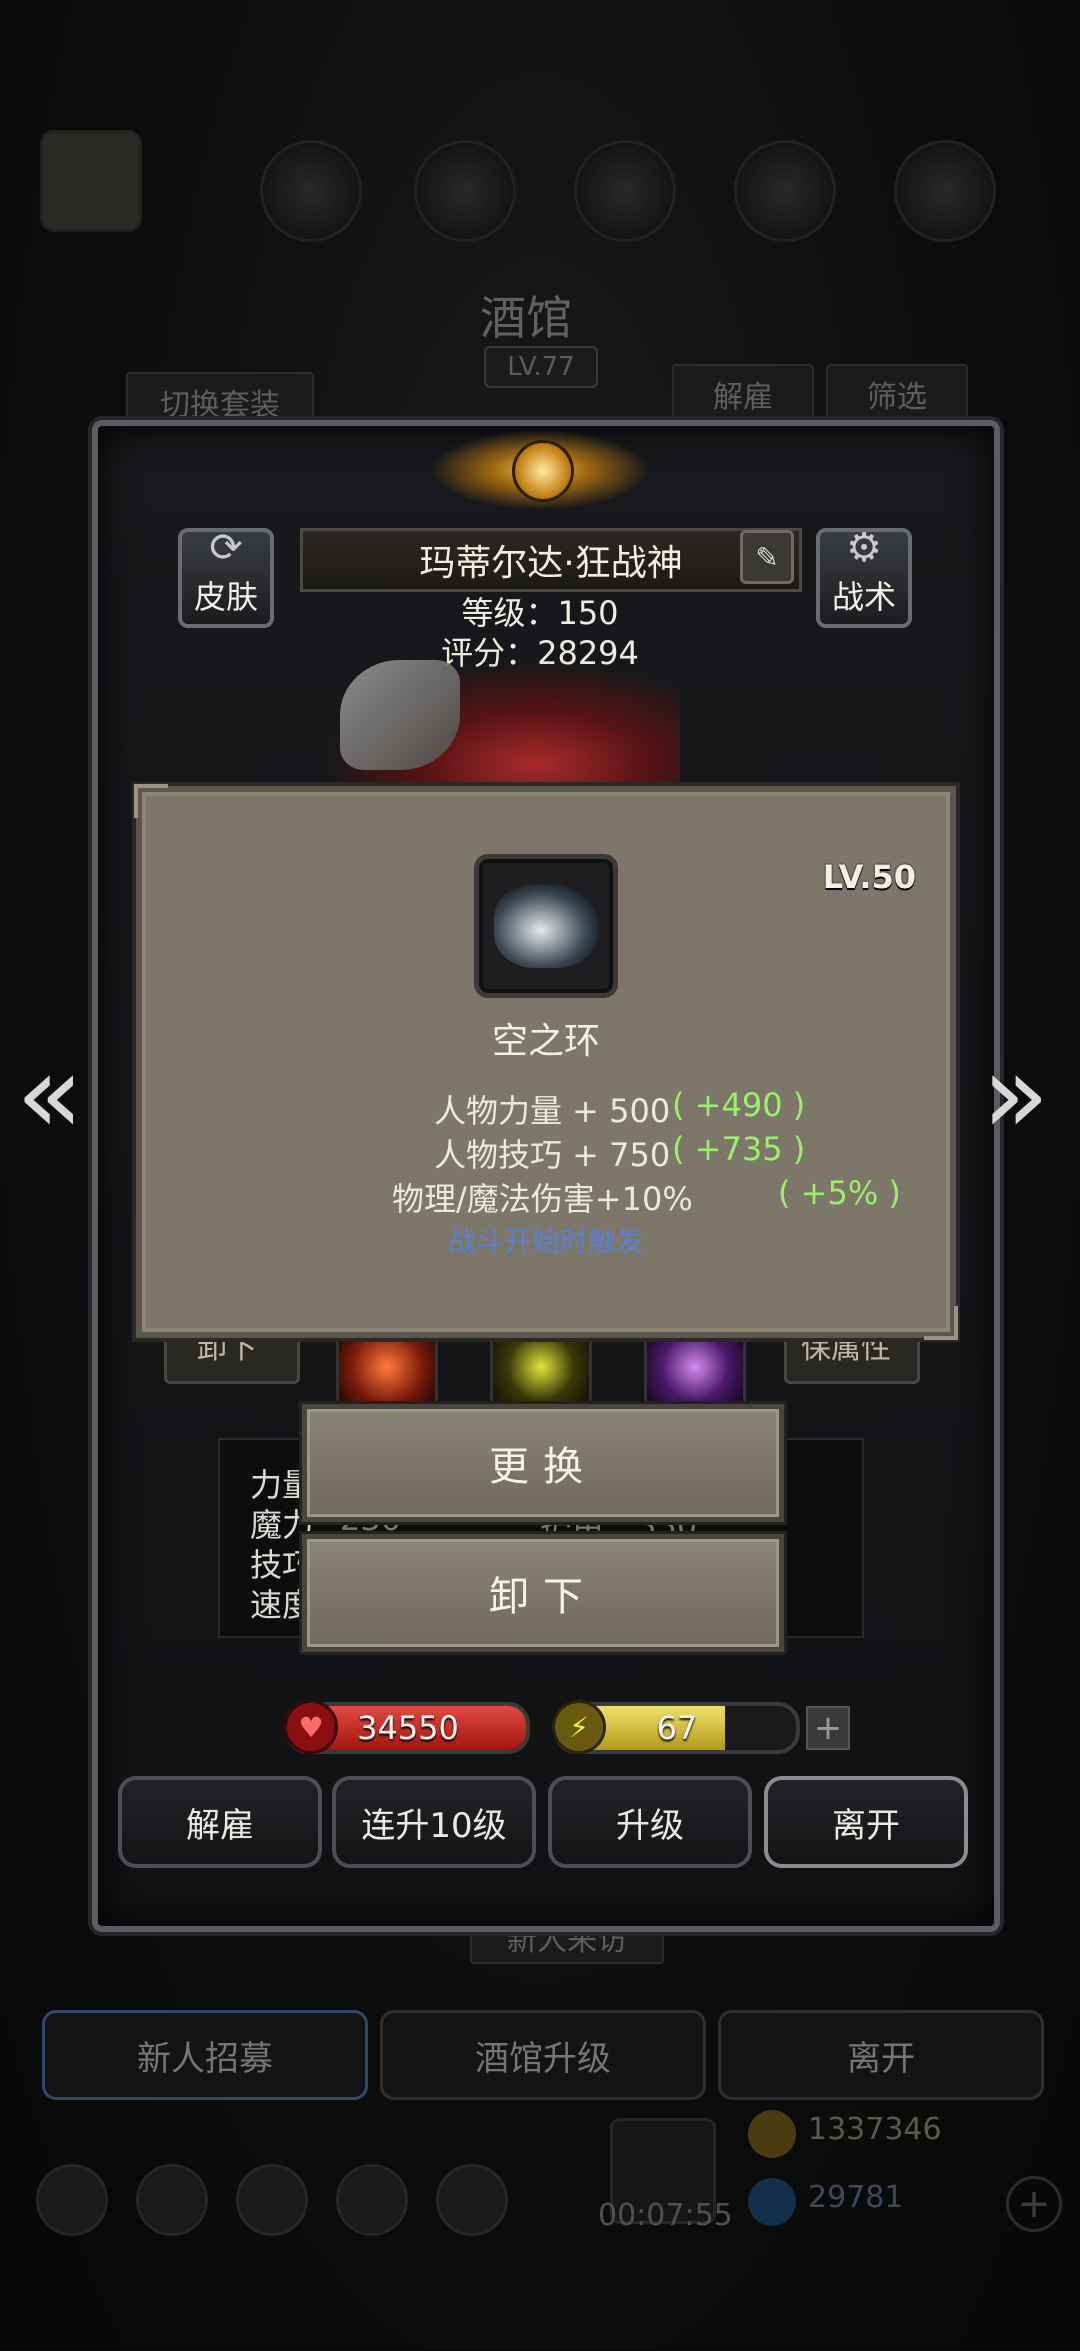  I want to click on hero-name: 玛蒂尔达·狂战神, so click(551, 563).